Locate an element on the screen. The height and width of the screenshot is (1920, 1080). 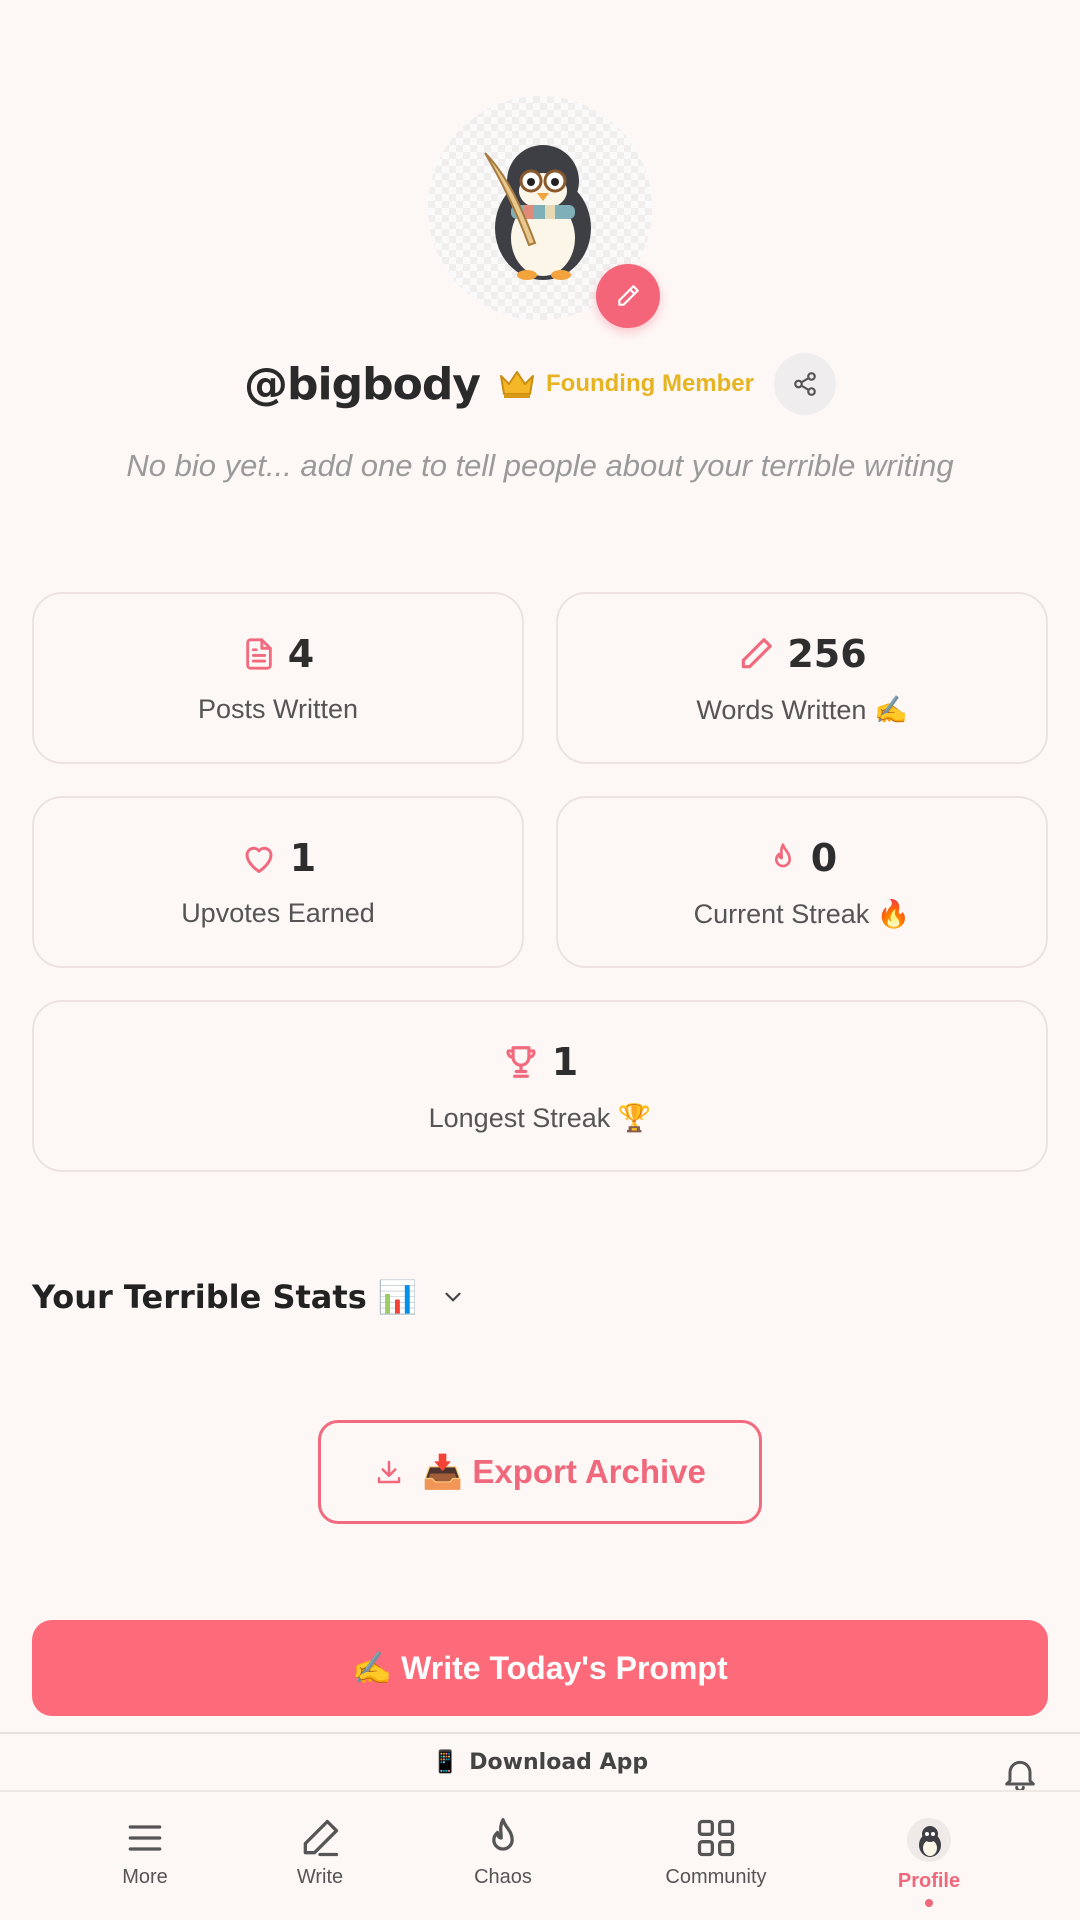
nav-profile: Profile is located at coordinates (929, 1856).